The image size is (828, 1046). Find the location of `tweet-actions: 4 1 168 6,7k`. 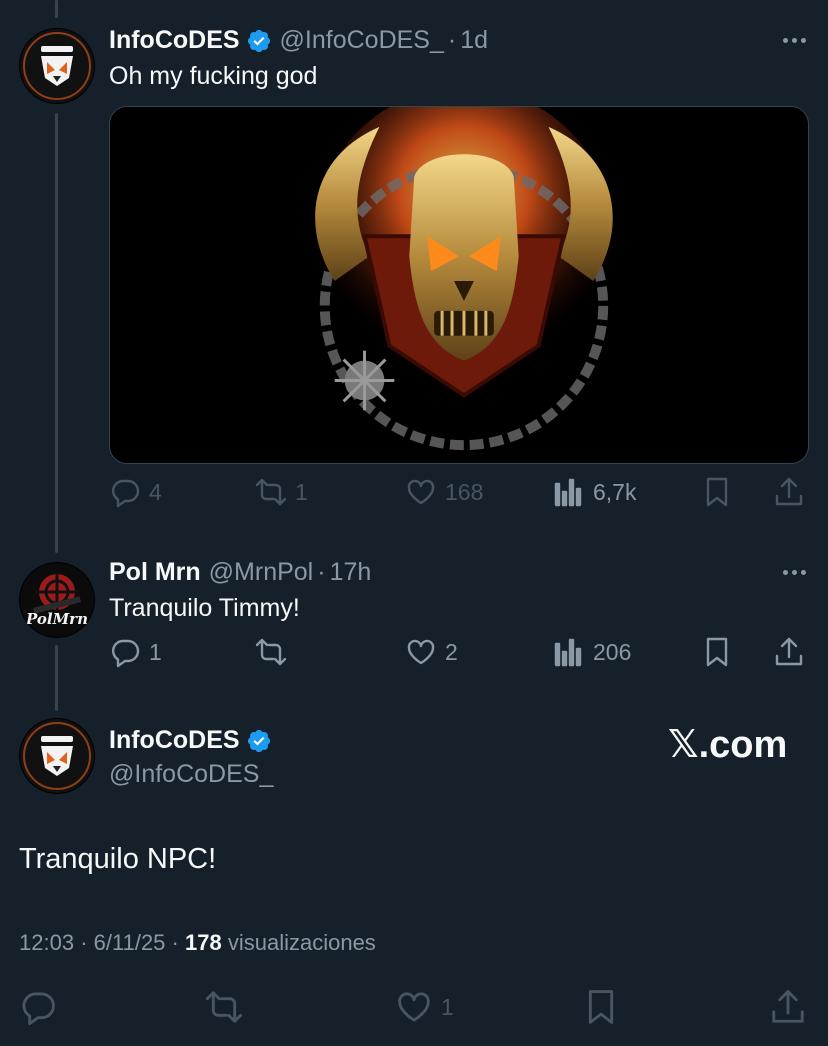

tweet-actions: 4 1 168 6,7k is located at coordinates (457, 496).